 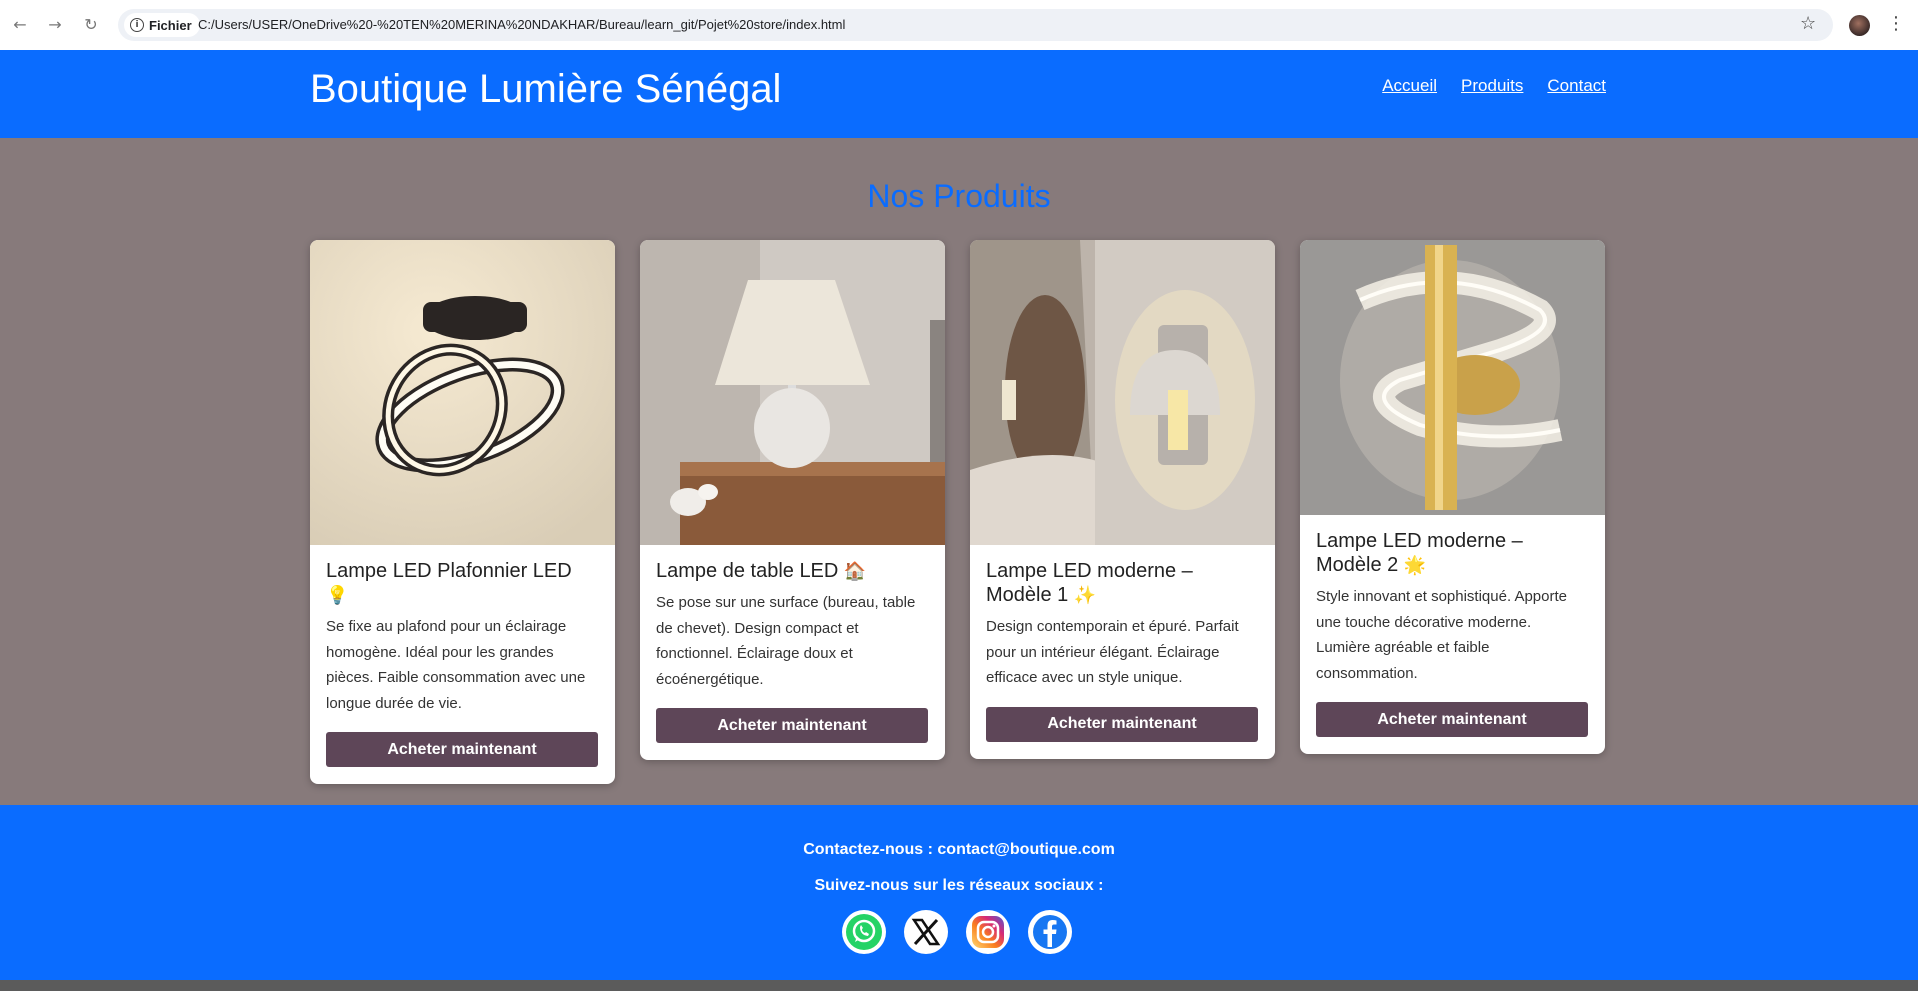 I want to click on section-title: Nos Produits, so click(x=959, y=196).